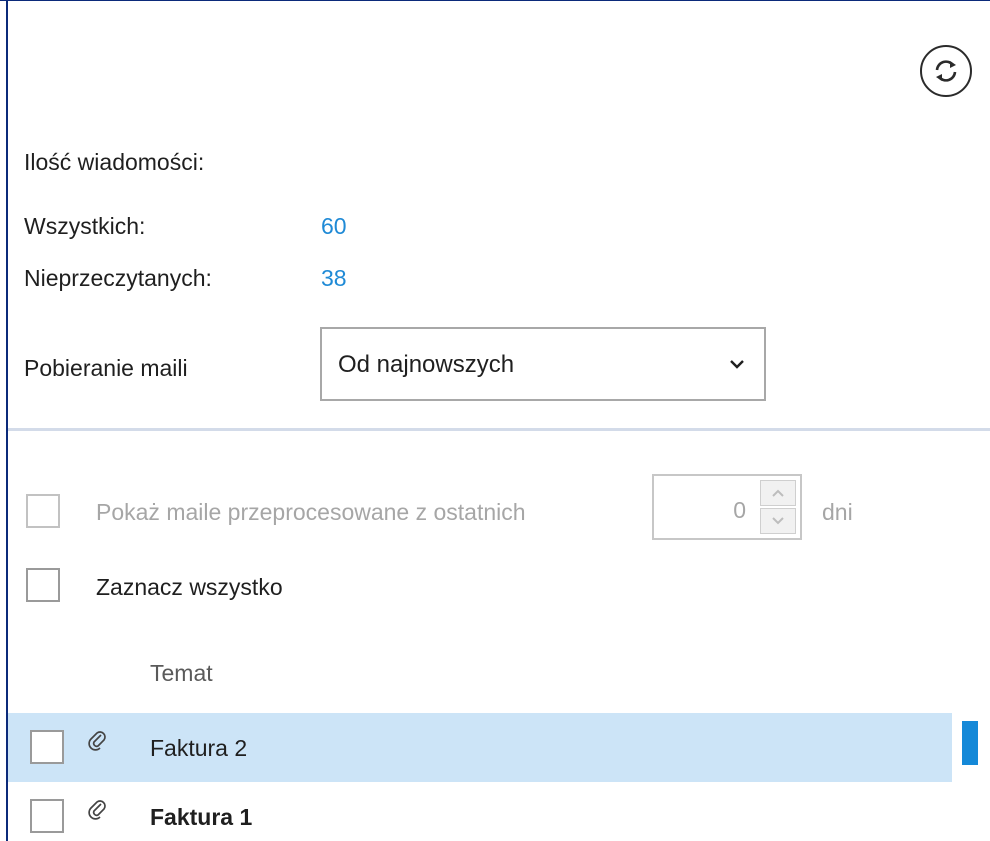 The image size is (990, 841). Describe the element at coordinates (495, 0) in the screenshot. I see `window-top-border` at that location.